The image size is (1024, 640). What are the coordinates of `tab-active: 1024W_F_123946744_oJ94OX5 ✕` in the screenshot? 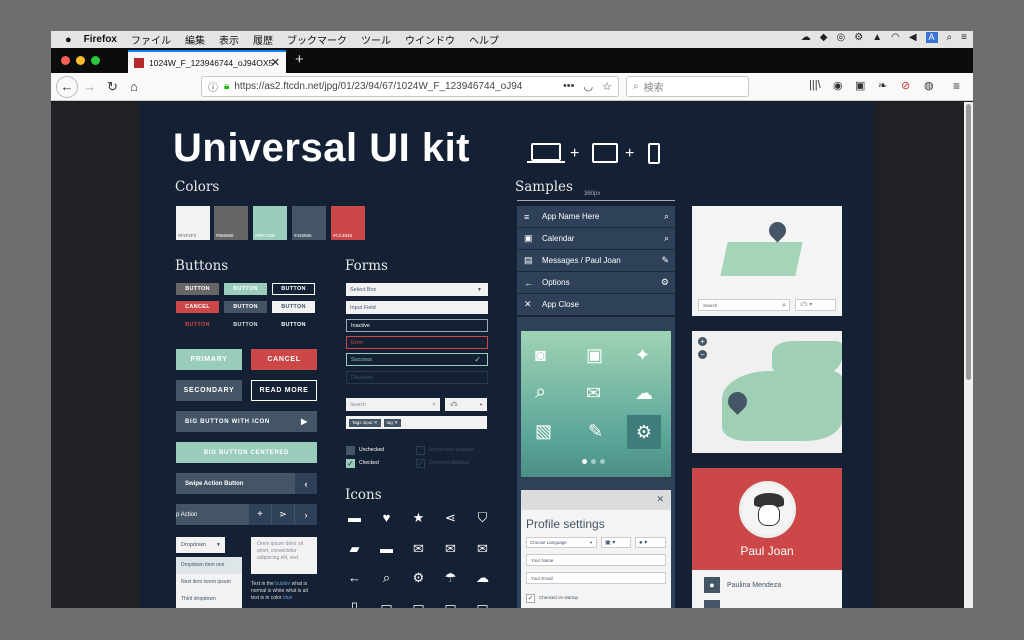 It's located at (207, 61).